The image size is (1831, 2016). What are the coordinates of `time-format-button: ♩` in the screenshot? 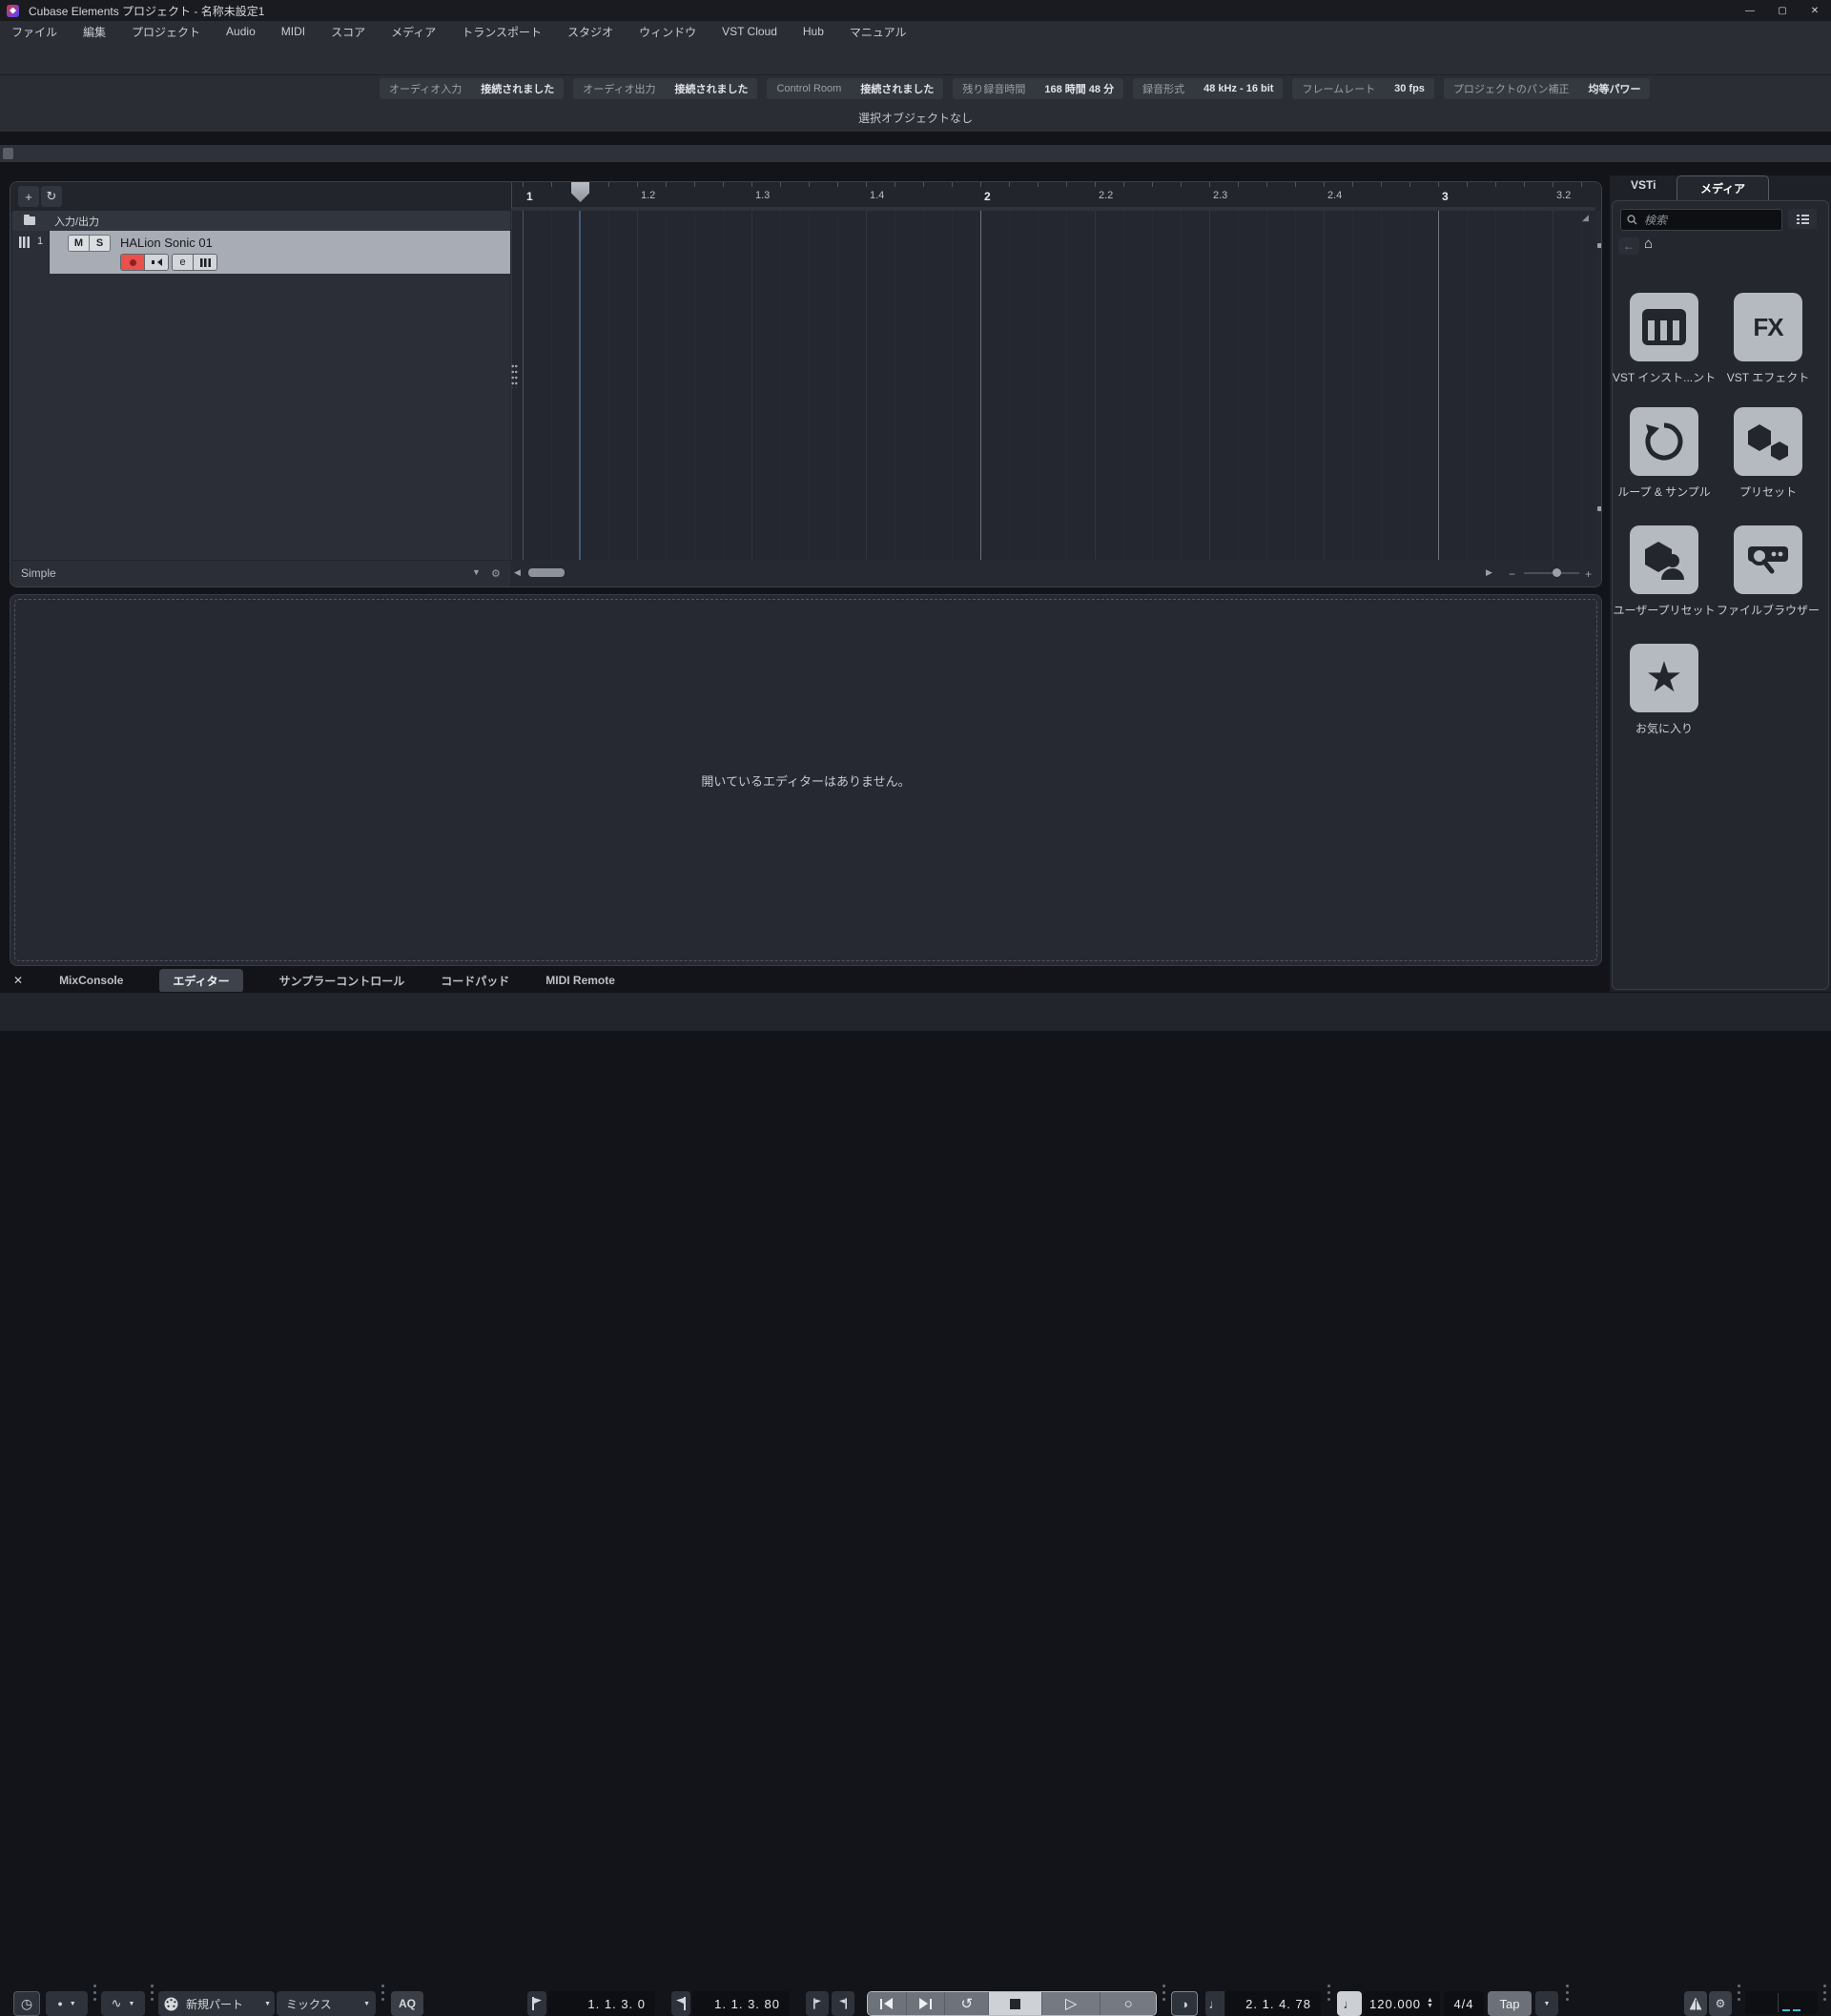 It's located at (1214, 2004).